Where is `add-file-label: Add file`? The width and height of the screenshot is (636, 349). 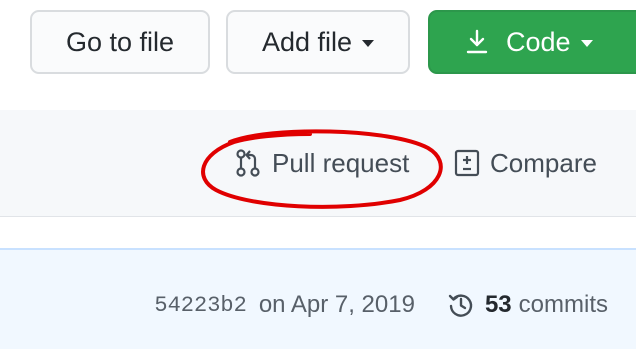
add-file-label: Add file is located at coordinates (307, 41).